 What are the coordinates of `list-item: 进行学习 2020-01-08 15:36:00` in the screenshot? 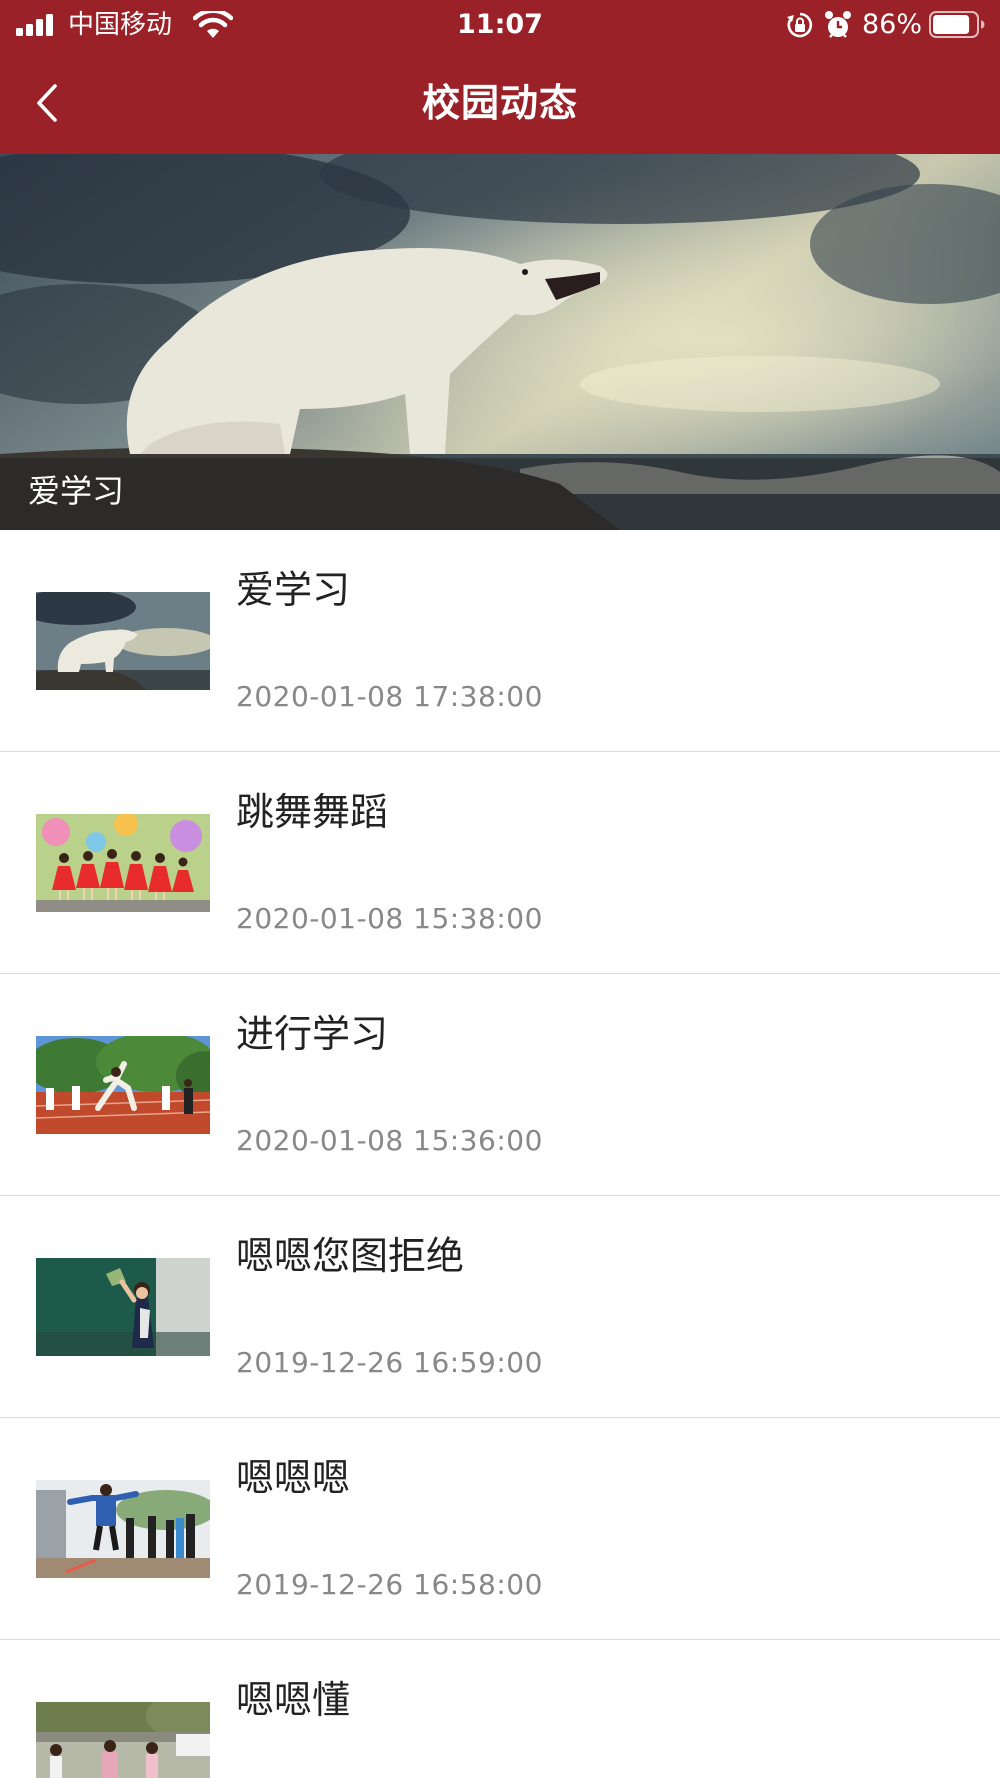 It's located at (500, 1085).